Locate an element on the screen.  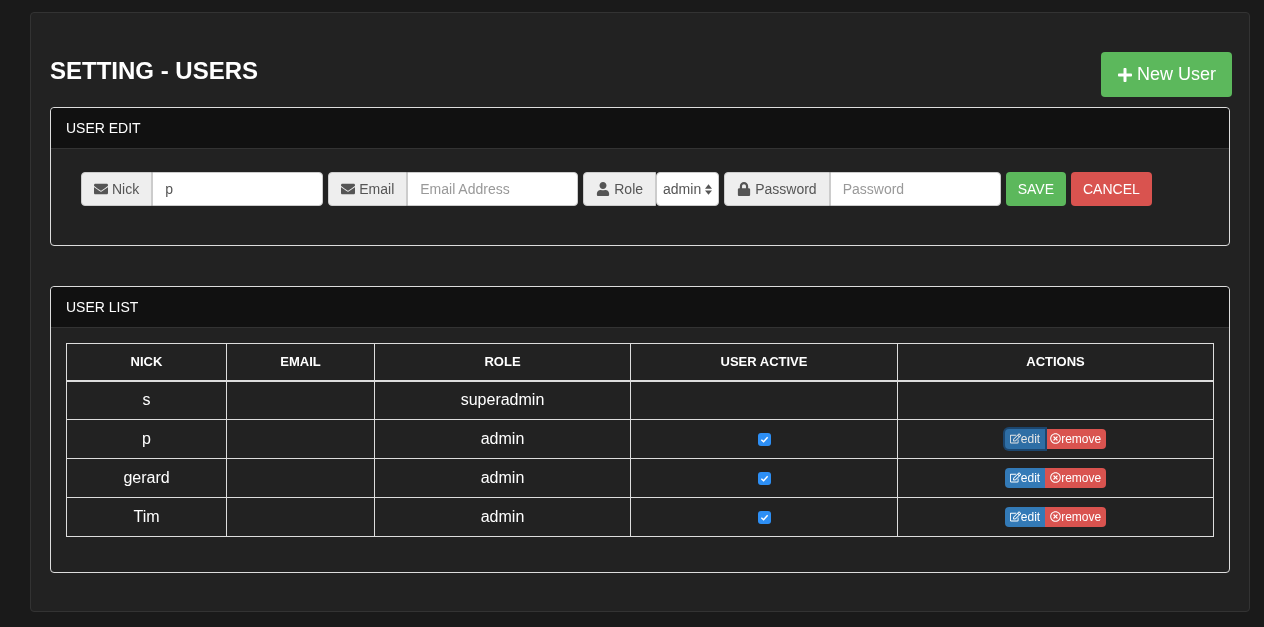
input-field: Email Address is located at coordinates (493, 189).